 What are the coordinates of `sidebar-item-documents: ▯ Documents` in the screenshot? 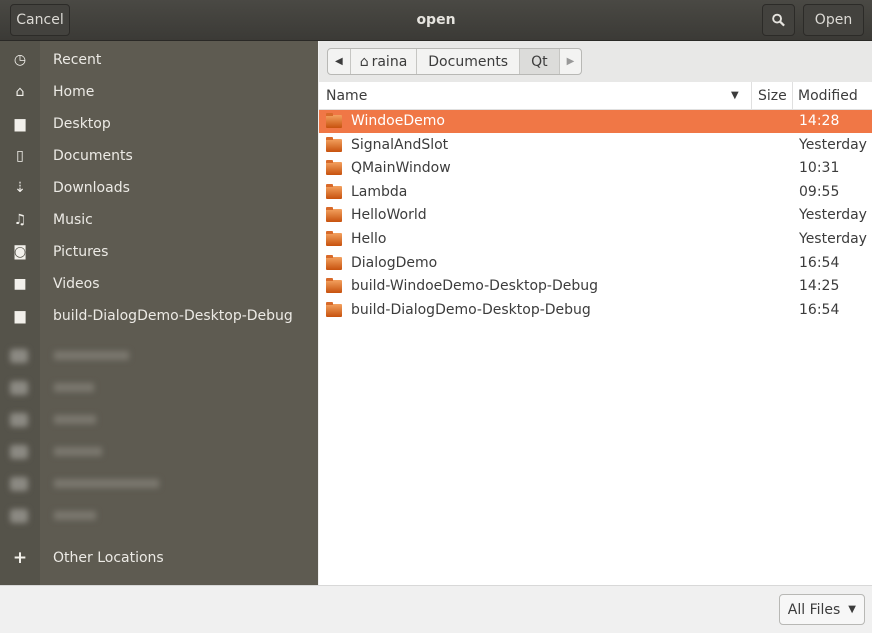 It's located at (159, 156).